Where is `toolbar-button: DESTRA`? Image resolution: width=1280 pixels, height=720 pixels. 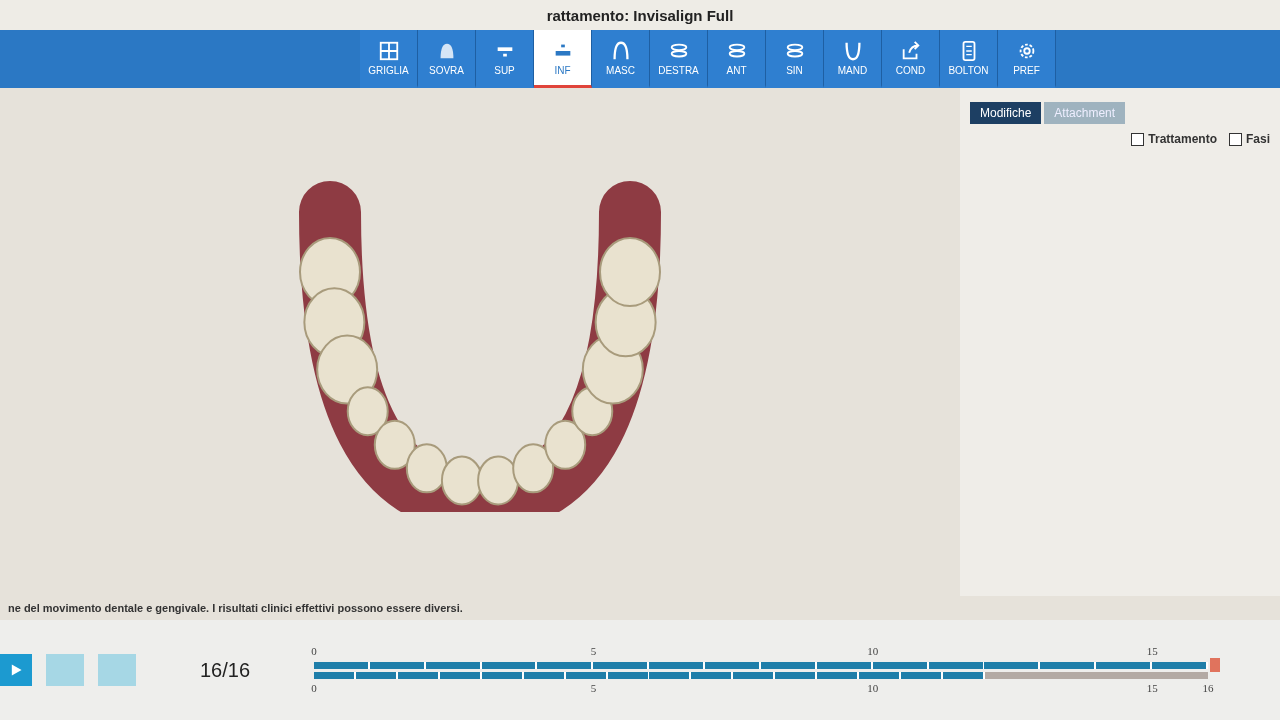
toolbar-button: DESTRA is located at coordinates (679, 59).